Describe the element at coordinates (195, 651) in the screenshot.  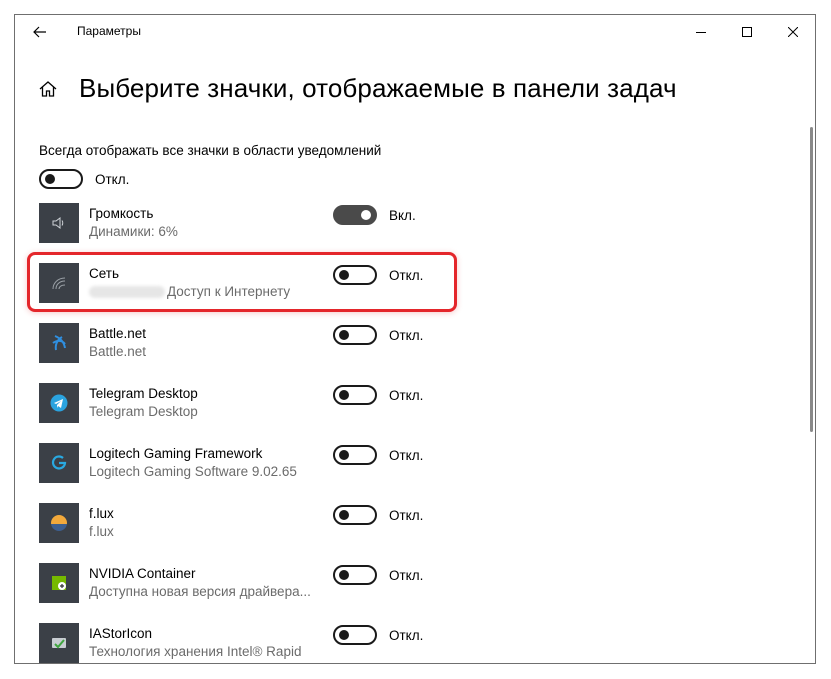
I see `app-subtitle: Технология хранения Intel® Rapid` at that location.